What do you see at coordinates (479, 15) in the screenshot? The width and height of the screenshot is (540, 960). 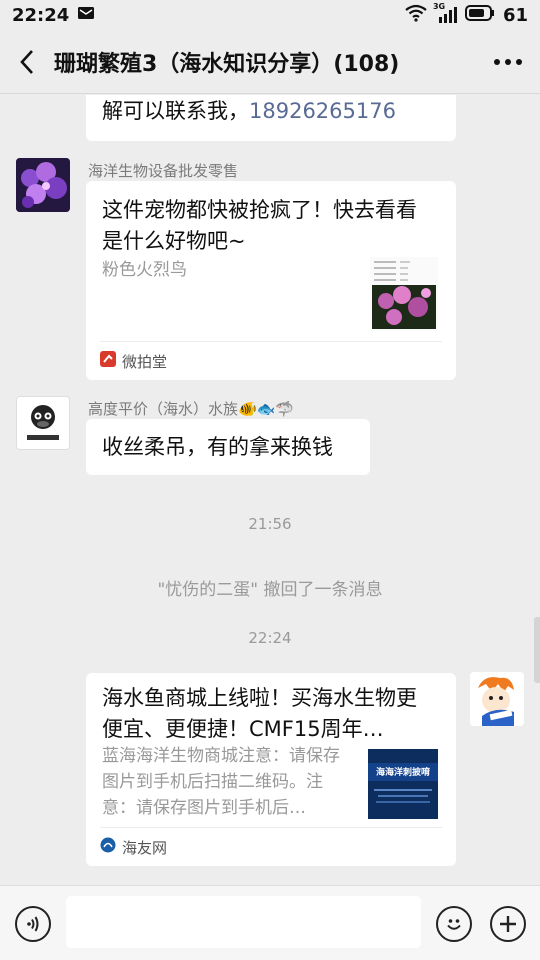 I see `battery-icon` at bounding box center [479, 15].